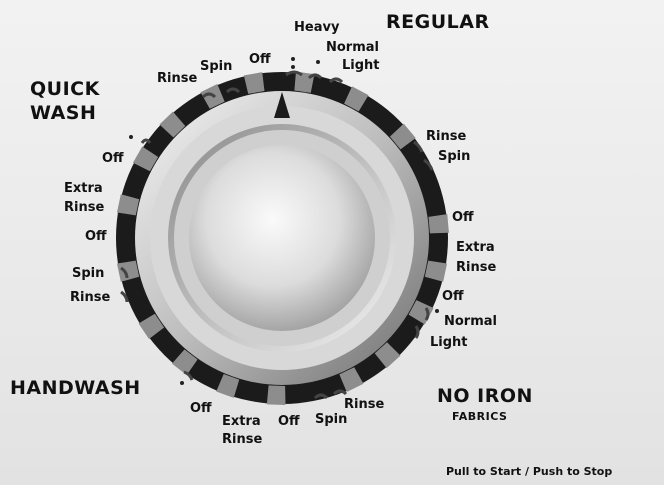  I want to click on quick-wash-rinse-bottom-label: Rinse, so click(90, 297).